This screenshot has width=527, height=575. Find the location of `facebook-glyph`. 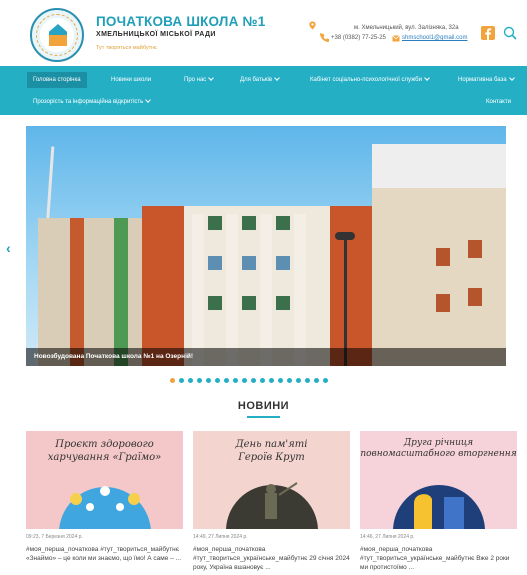

facebook-glyph is located at coordinates (488, 34).